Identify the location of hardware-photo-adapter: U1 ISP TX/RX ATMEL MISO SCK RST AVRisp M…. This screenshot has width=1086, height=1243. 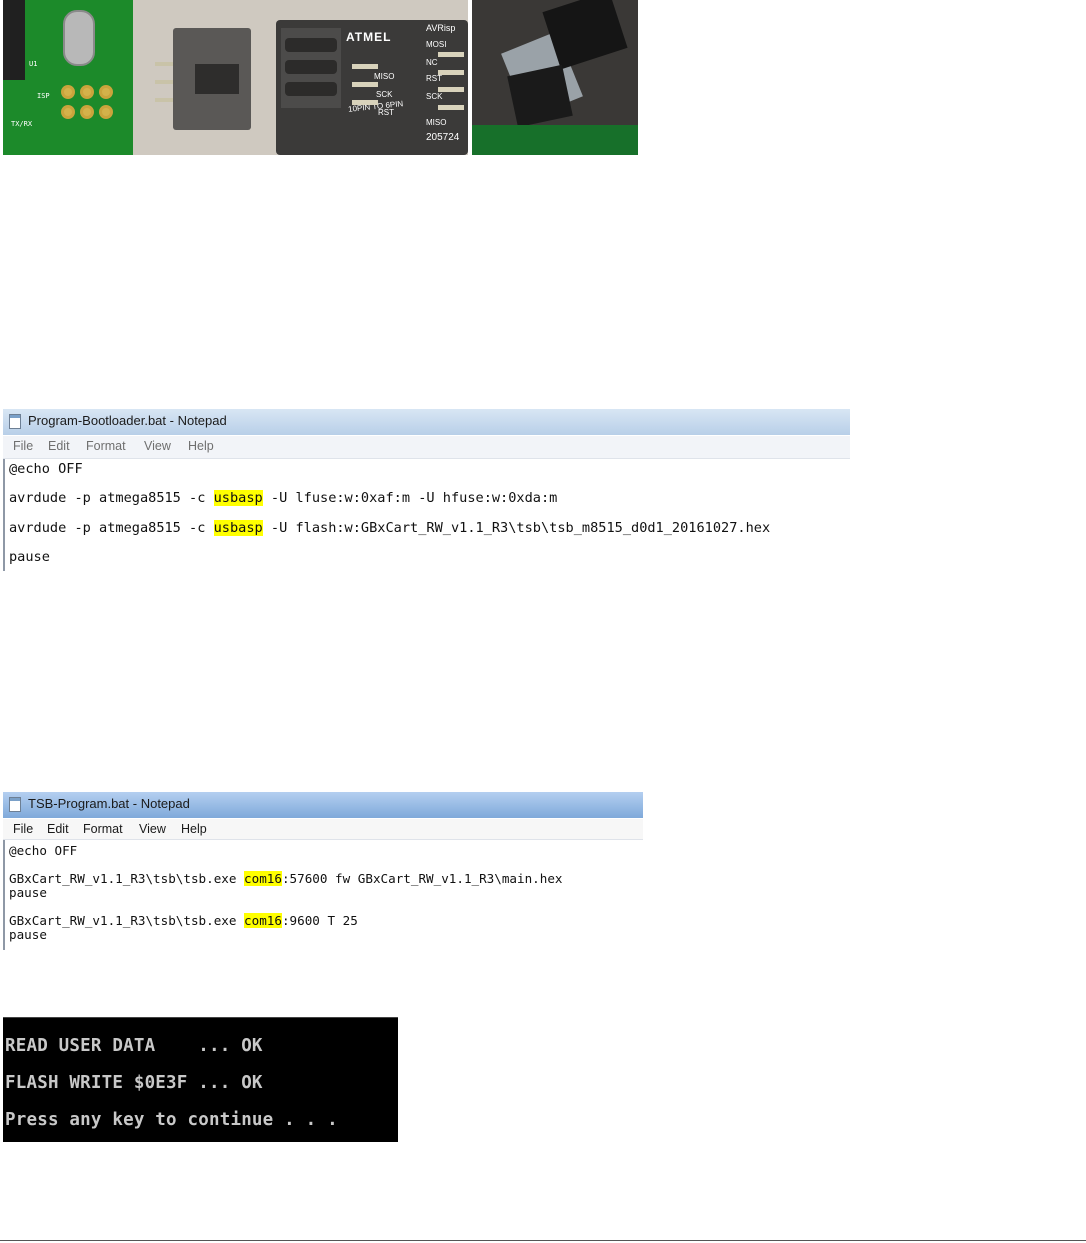
(235, 77).